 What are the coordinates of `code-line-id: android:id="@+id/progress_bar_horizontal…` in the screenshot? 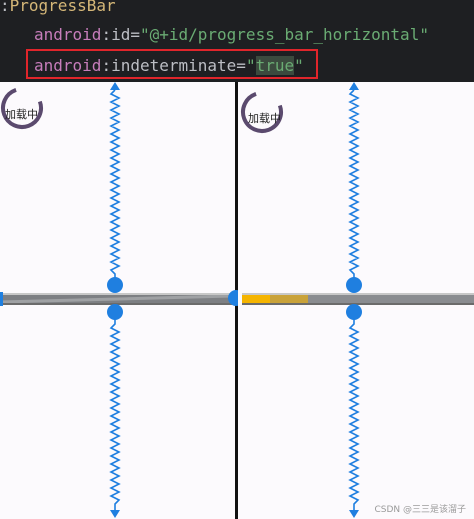 It's located at (231, 35).